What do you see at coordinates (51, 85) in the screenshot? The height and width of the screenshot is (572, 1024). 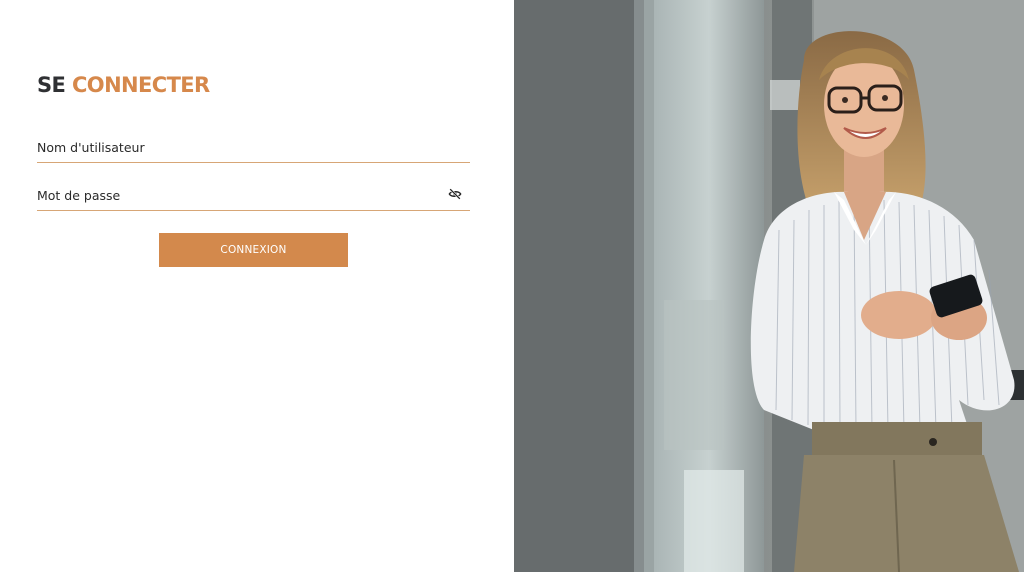 I see `title-part-1: SE` at bounding box center [51, 85].